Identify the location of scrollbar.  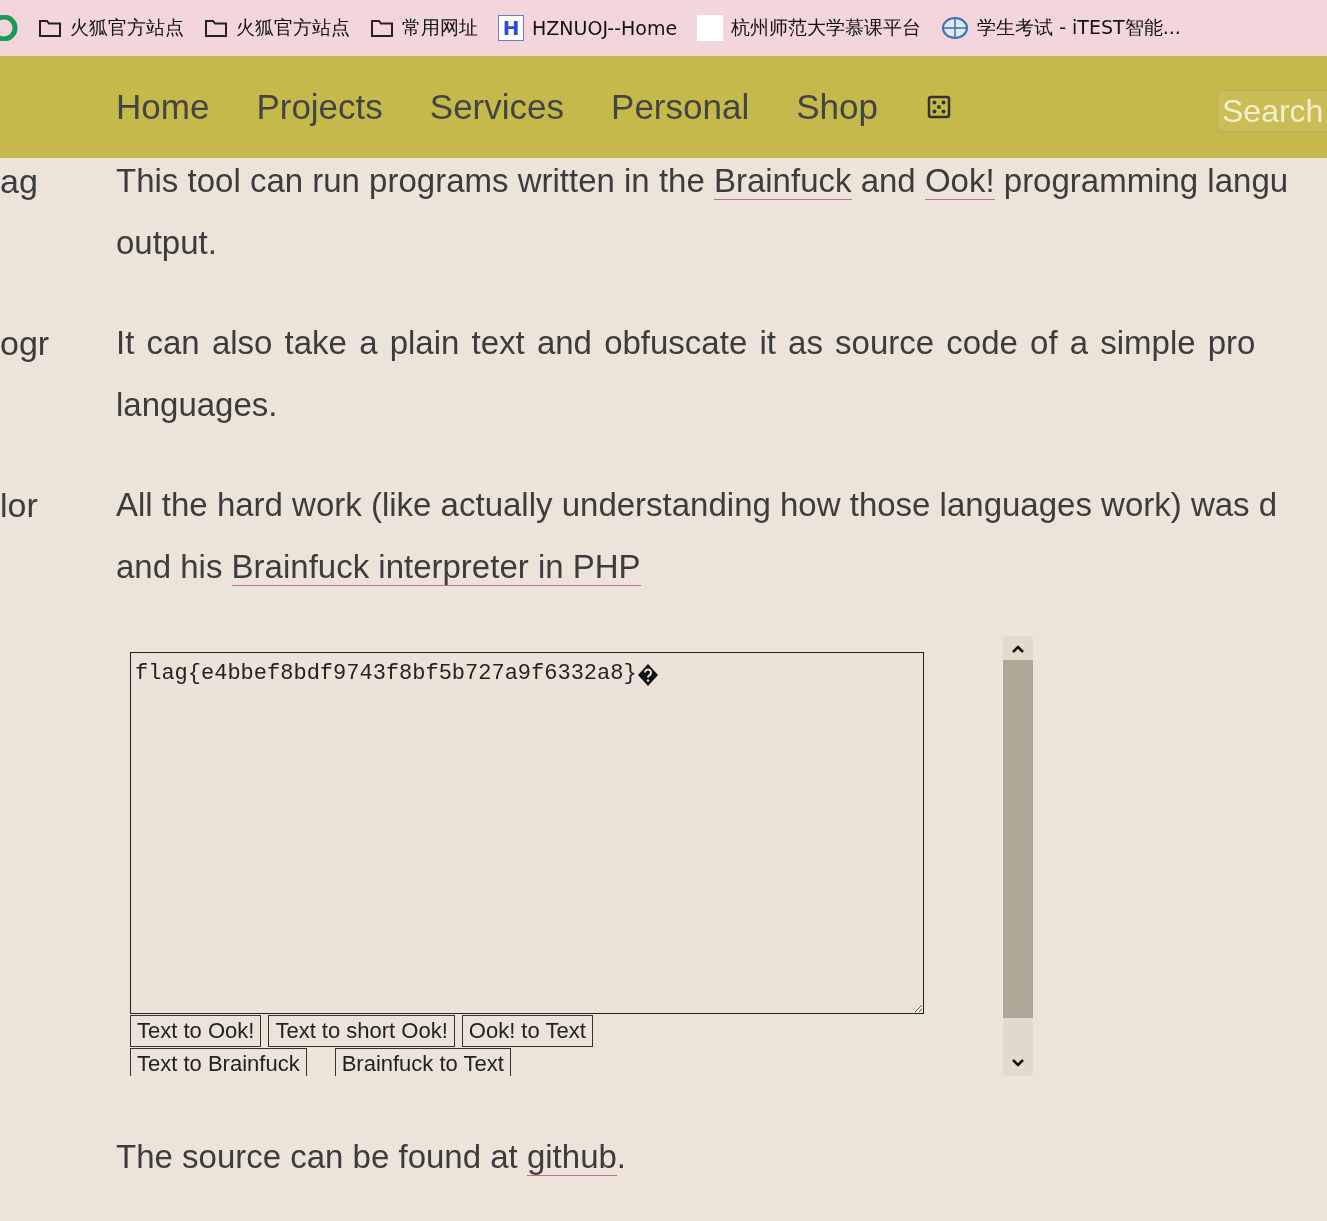
(1018, 856).